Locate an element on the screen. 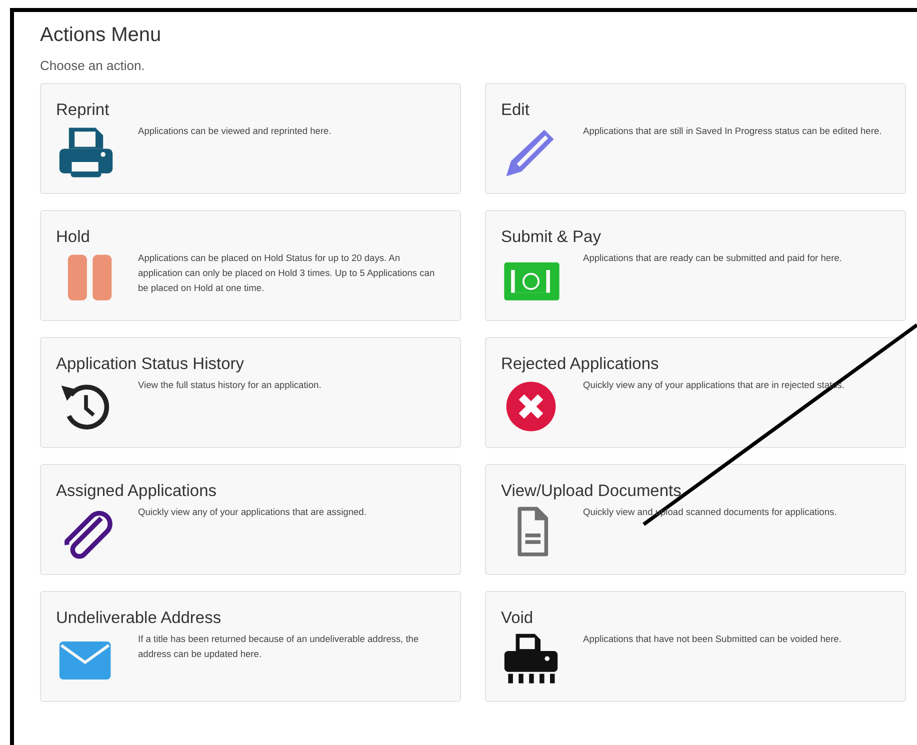 The height and width of the screenshot is (745, 917). action-description: Applications that are ready can be submitted and paid for here. is located at coordinates (712, 258).